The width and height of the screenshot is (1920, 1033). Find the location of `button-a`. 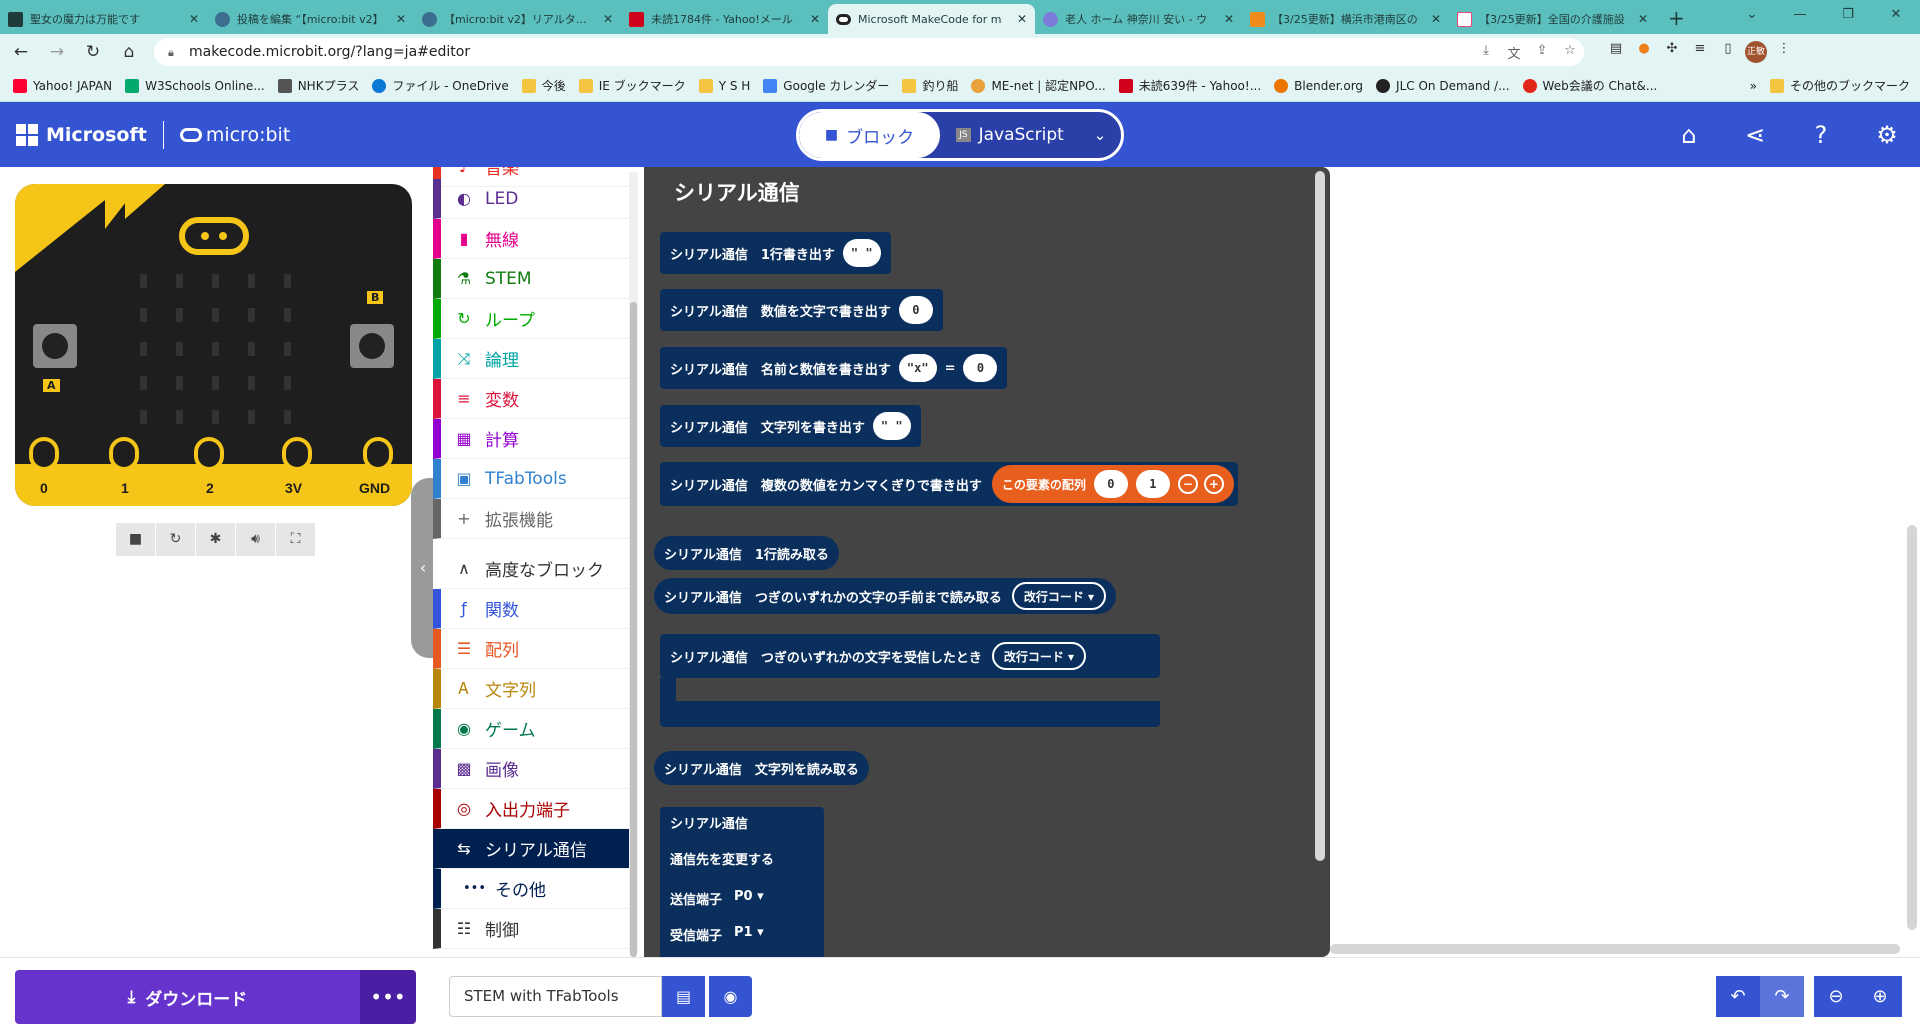

button-a is located at coordinates (55, 346).